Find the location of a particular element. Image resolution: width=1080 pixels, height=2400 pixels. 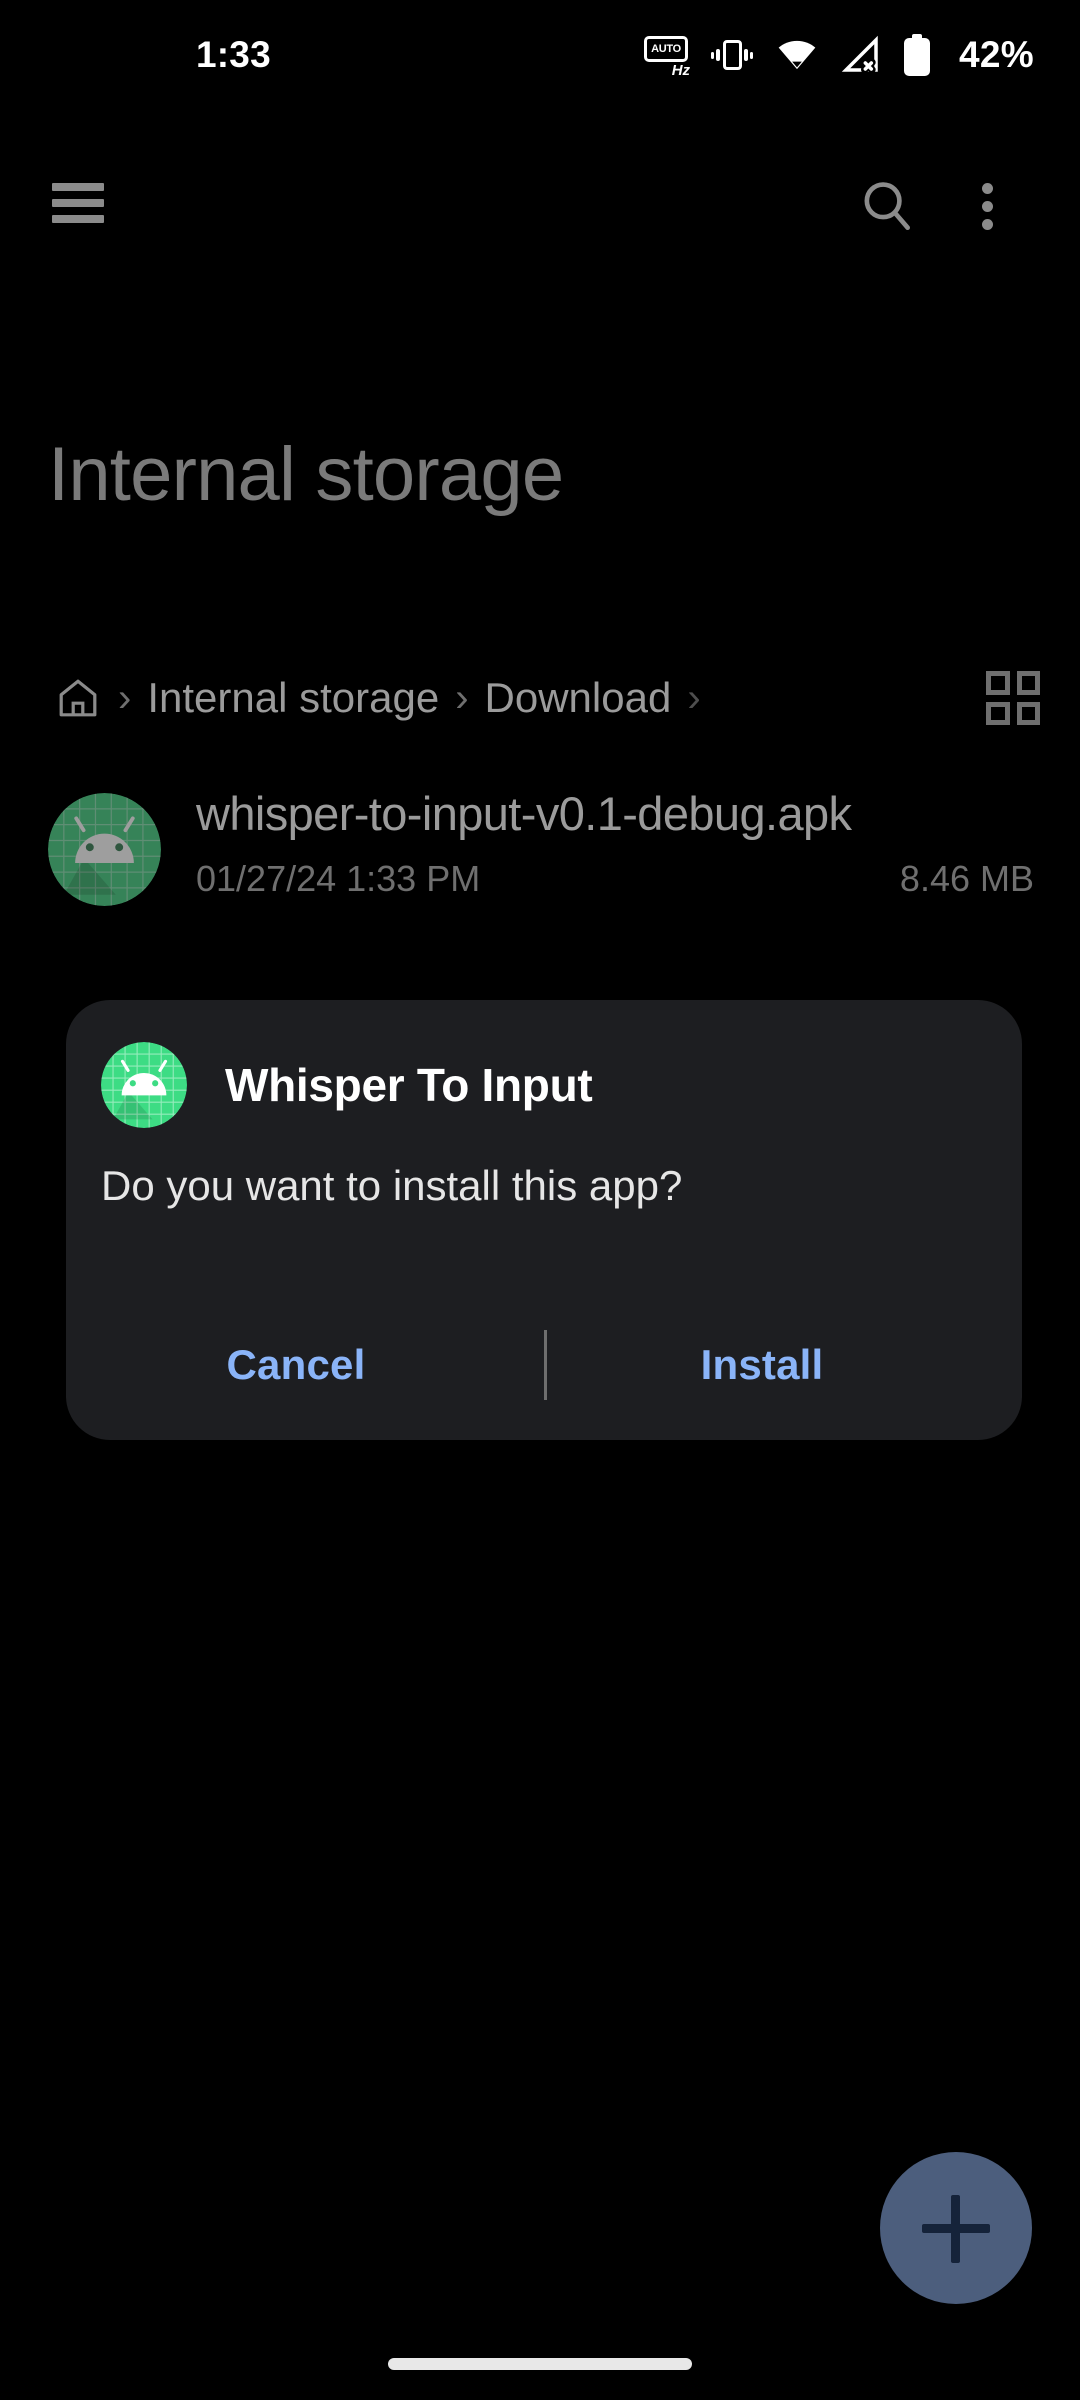

dialog-button-divider is located at coordinates (545, 1365).